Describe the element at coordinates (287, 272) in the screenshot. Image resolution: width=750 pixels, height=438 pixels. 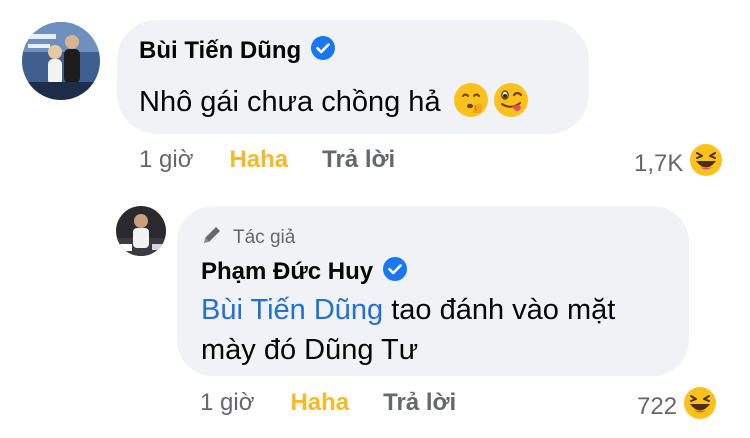
I see `reply-author-name: Phạm Đức Huy` at that location.